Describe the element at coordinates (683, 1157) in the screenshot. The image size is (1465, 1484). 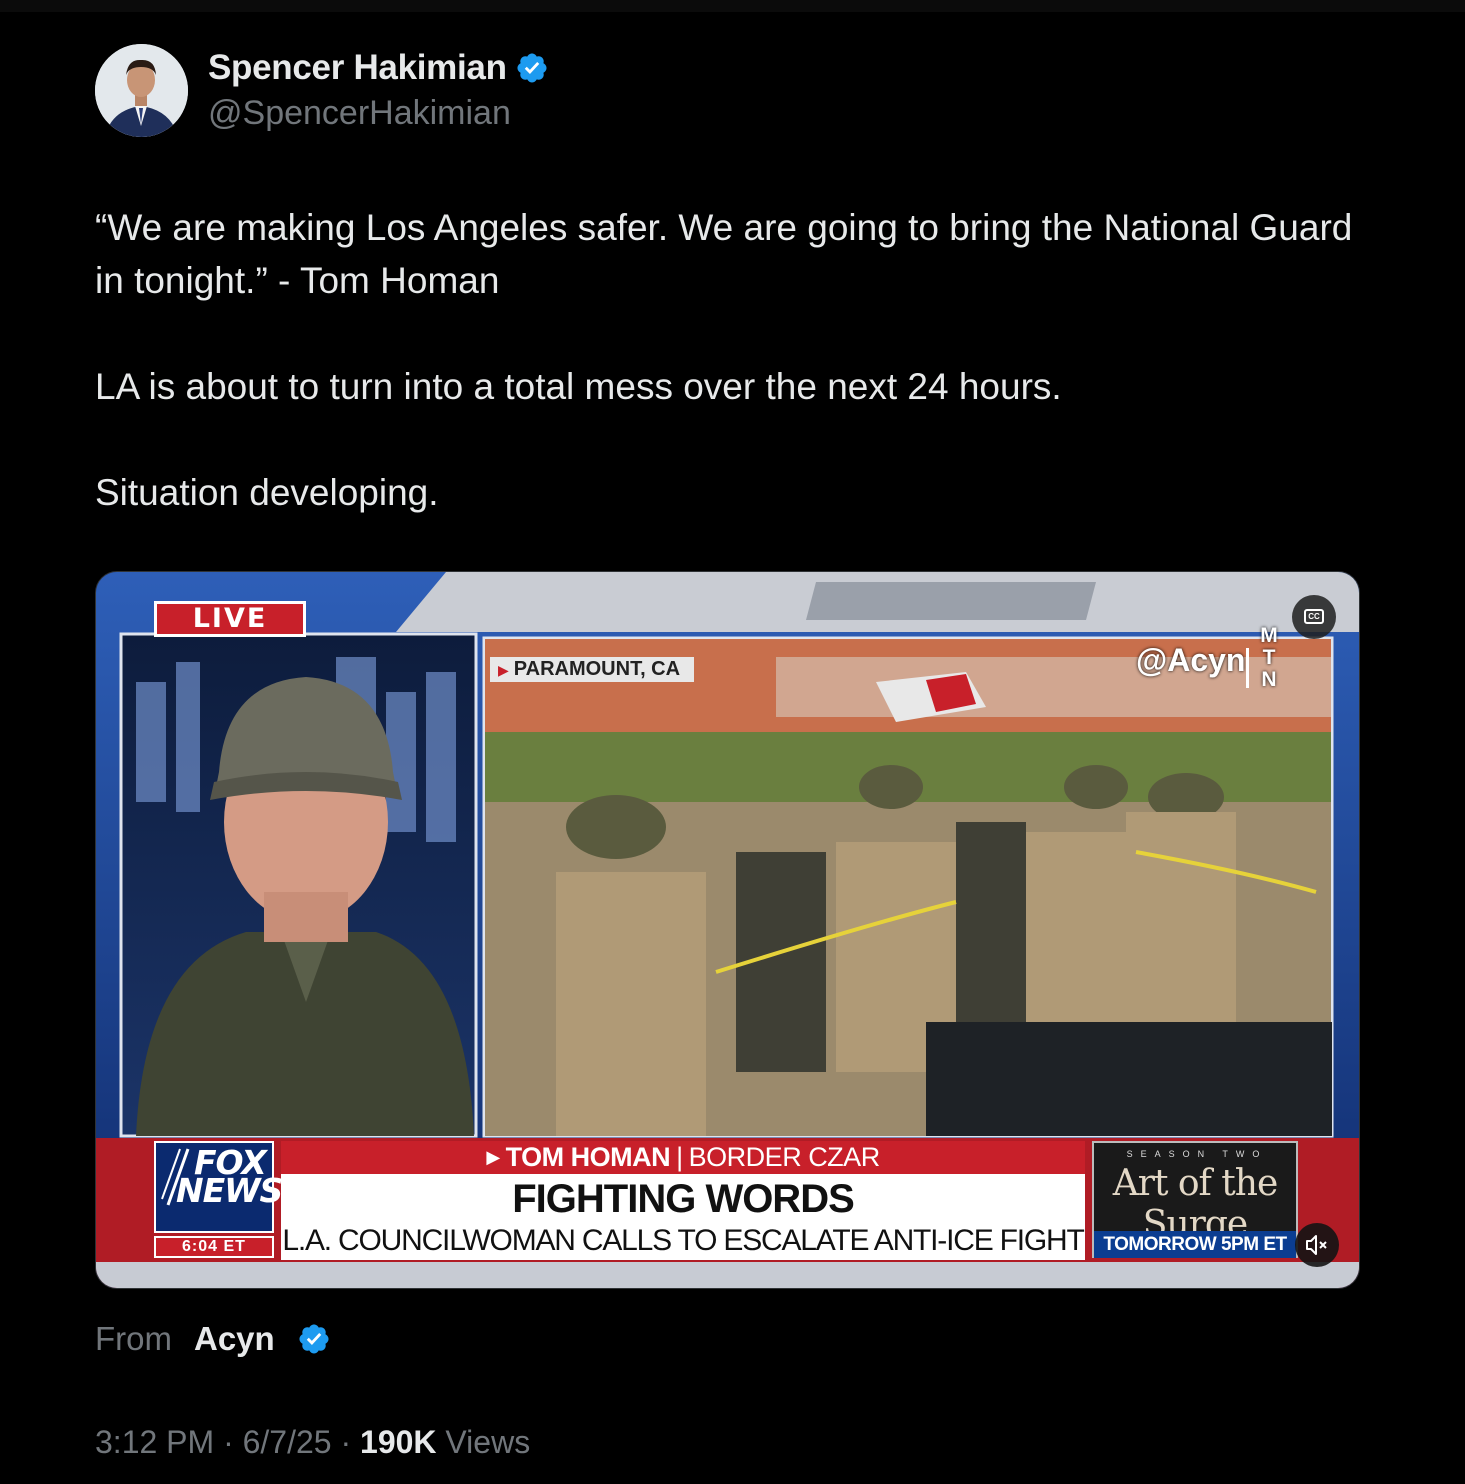
I see `lower-third-name-bar: ▶ TOM HOMAN | BORDER CZAR` at that location.